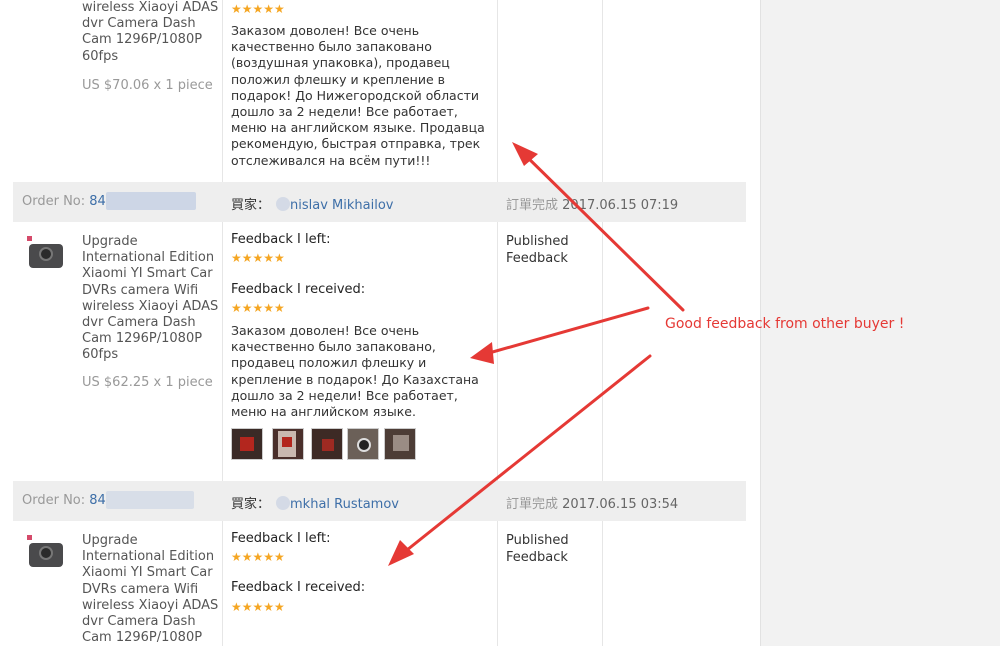 Image resolution: width=1000 pixels, height=646 pixels. What do you see at coordinates (785, 324) in the screenshot?
I see `annotation-text: Good feedback from other buyer !` at bounding box center [785, 324].